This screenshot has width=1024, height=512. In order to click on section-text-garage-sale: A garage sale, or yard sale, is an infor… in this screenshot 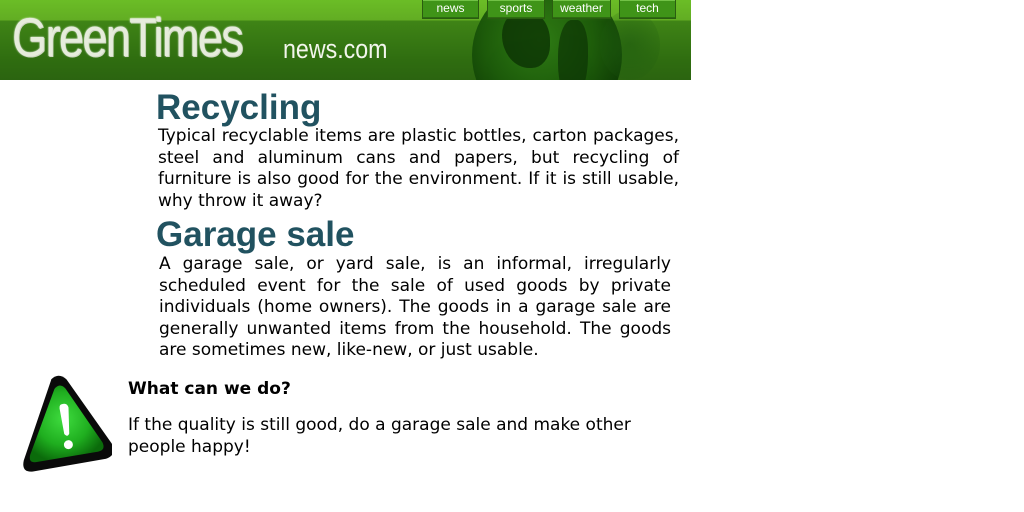, I will do `click(415, 307)`.